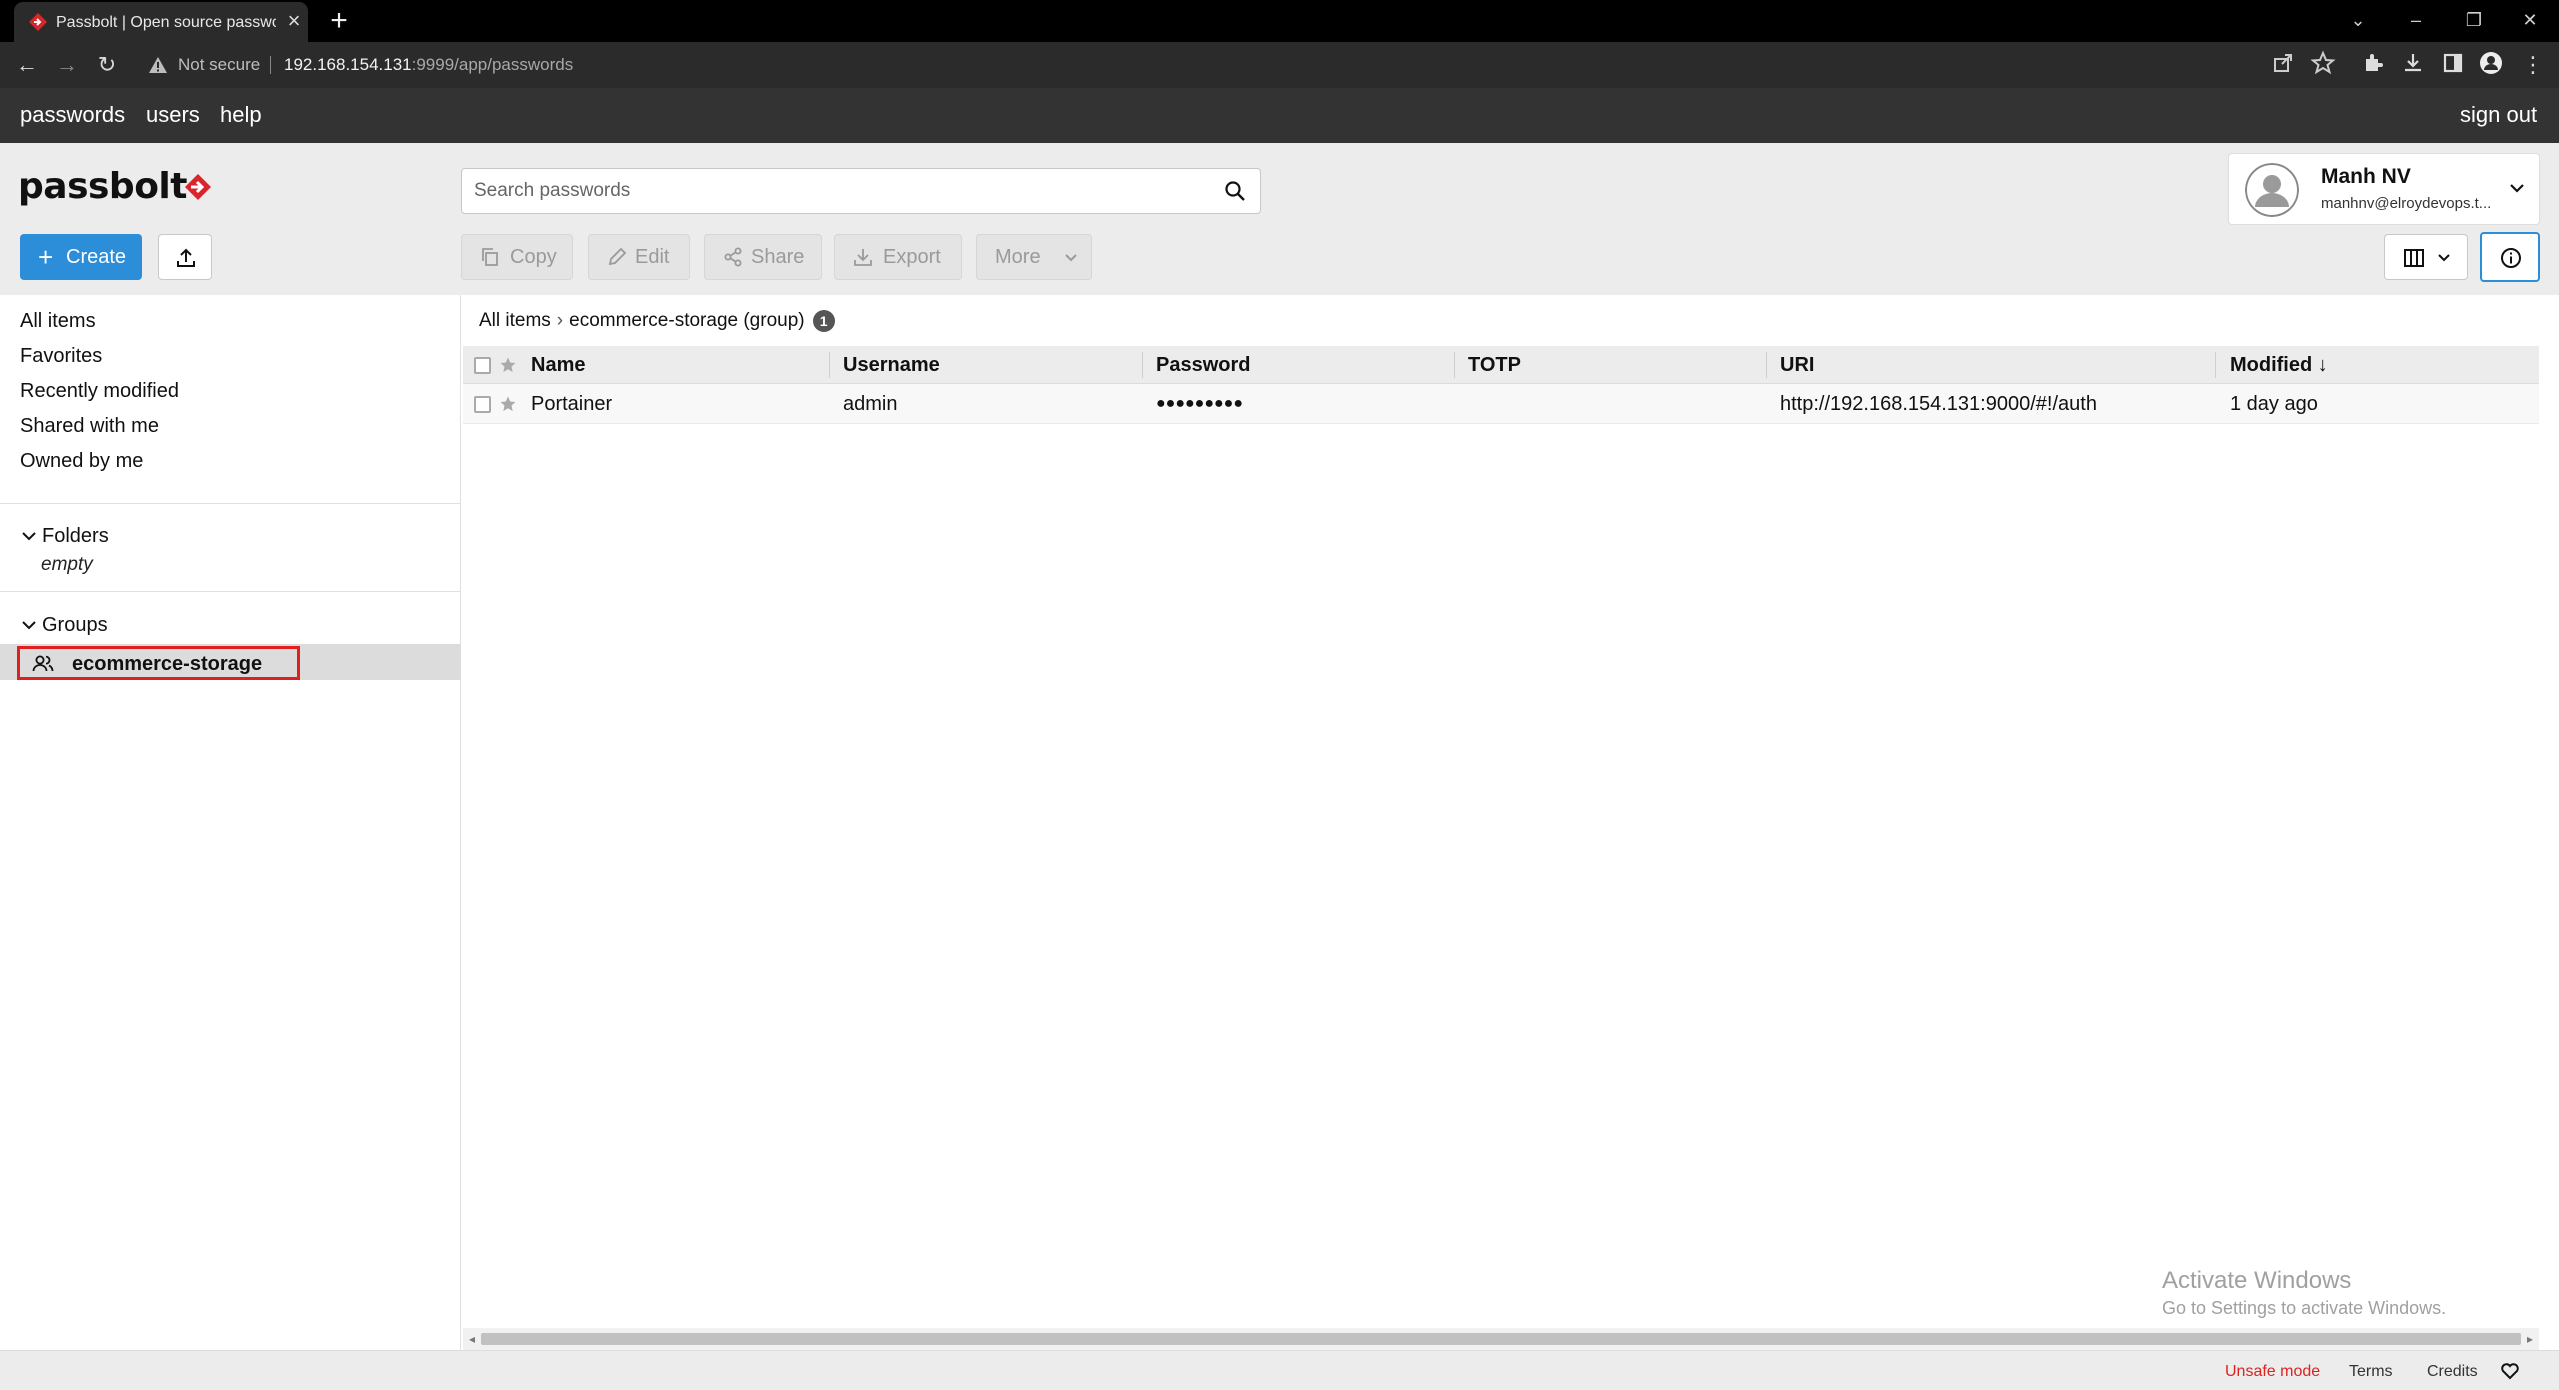 This screenshot has height=1390, width=2559. Describe the element at coordinates (75, 625) in the screenshot. I see `groups-label: Groups` at that location.